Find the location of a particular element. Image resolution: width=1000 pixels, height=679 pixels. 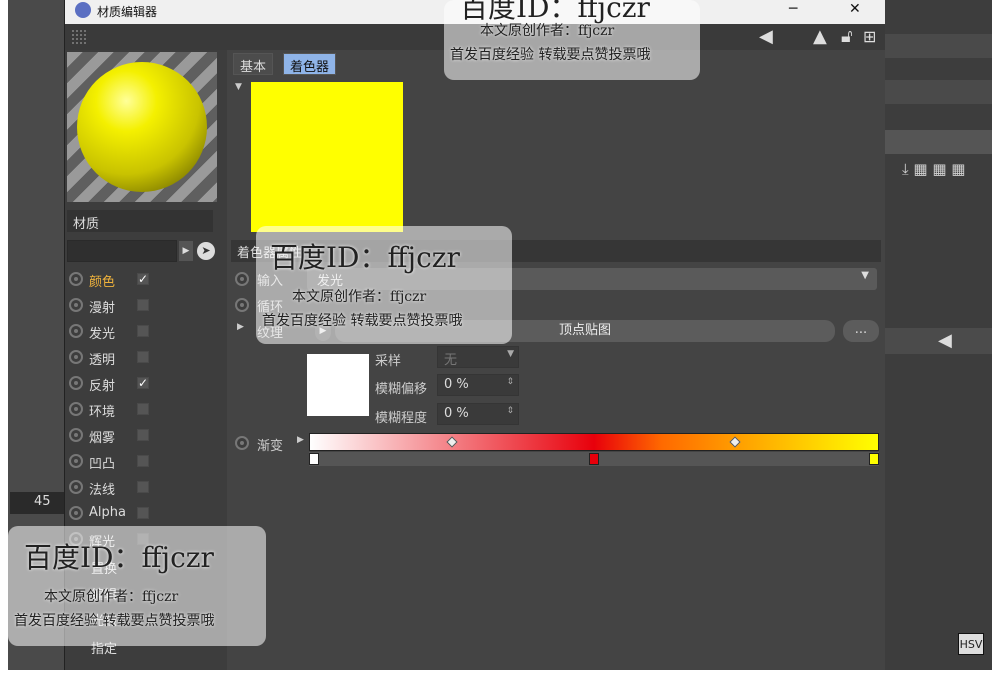

sample-value: 无 is located at coordinates (451, 360).